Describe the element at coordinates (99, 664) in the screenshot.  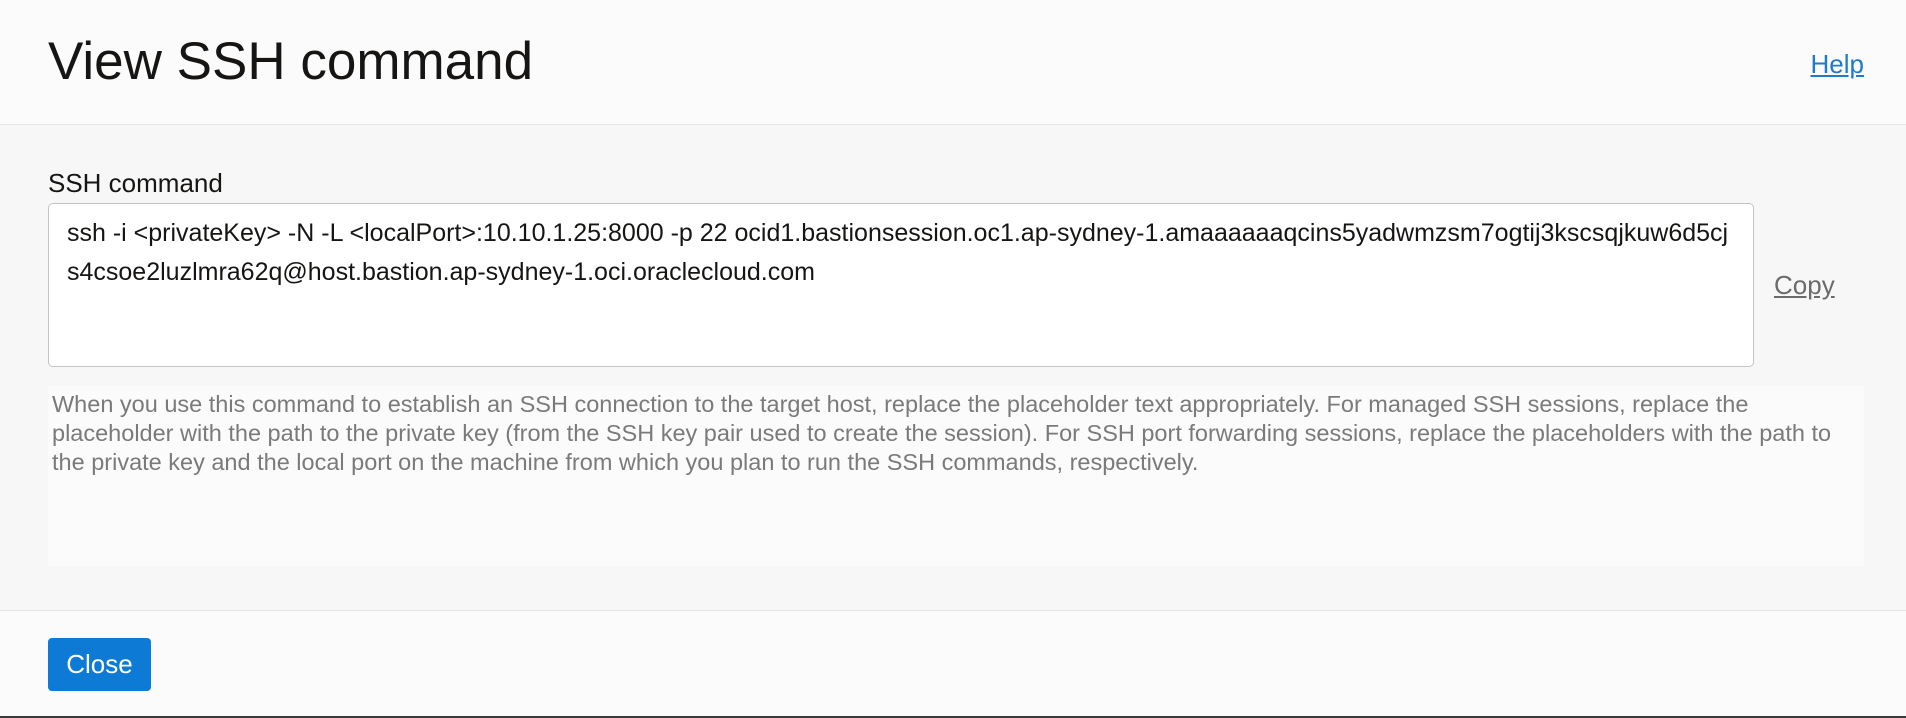
I see `close-button: Close` at that location.